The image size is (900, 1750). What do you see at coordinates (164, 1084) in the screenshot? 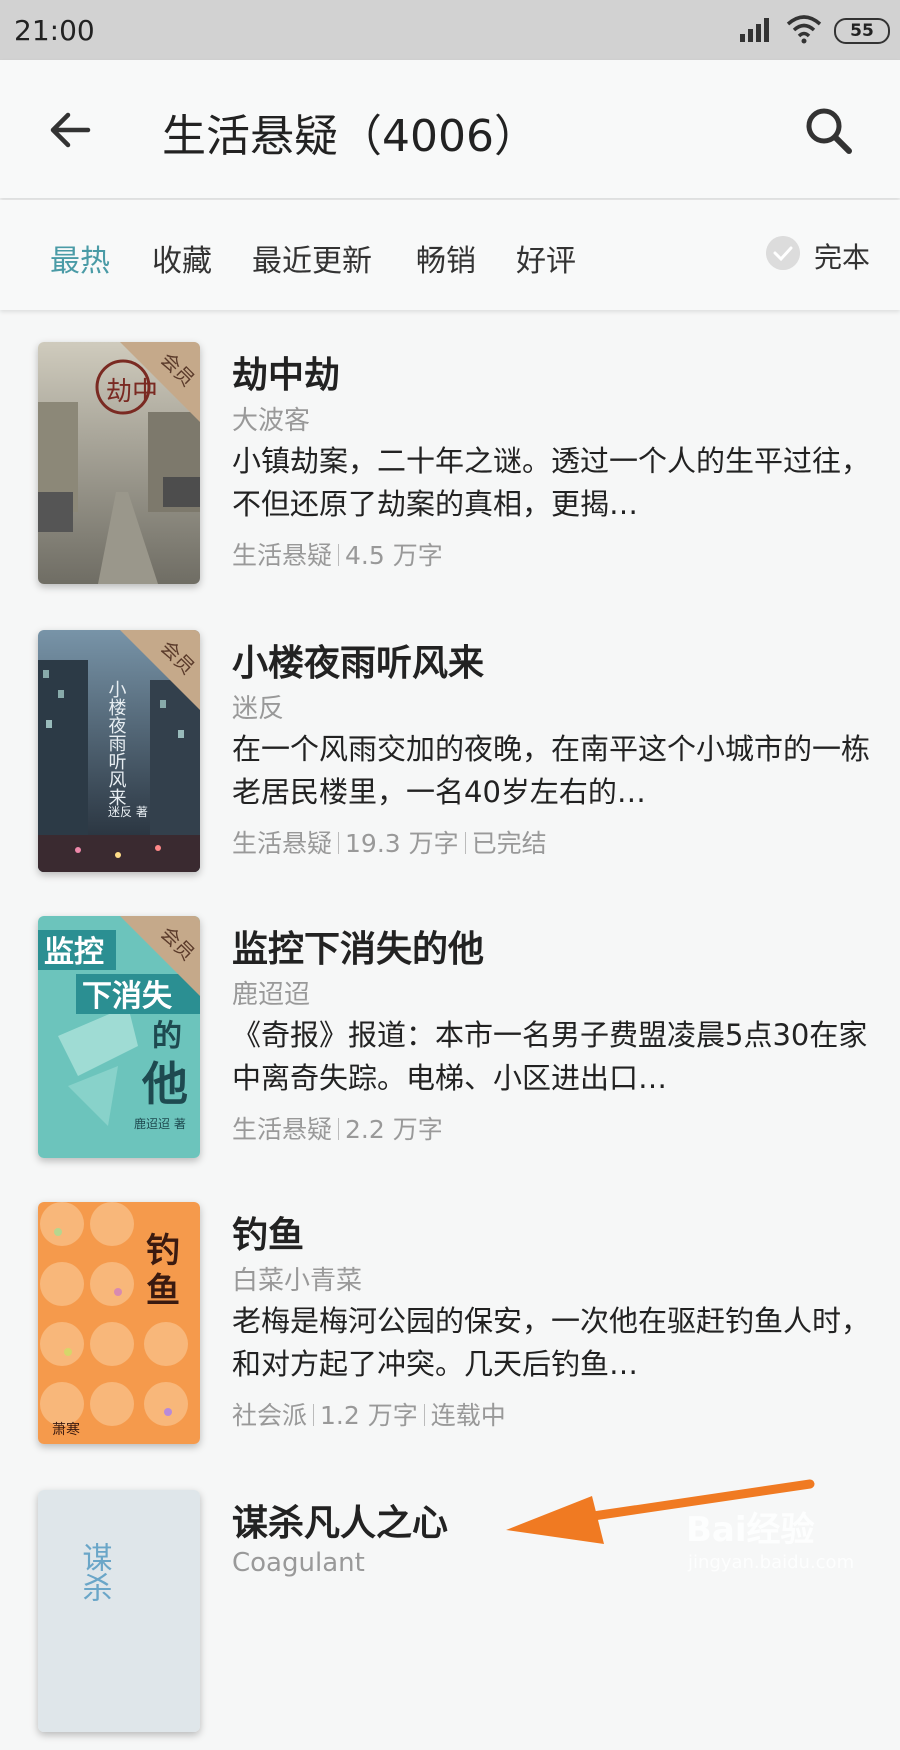
I see `cover-title-text: 他` at bounding box center [164, 1084].